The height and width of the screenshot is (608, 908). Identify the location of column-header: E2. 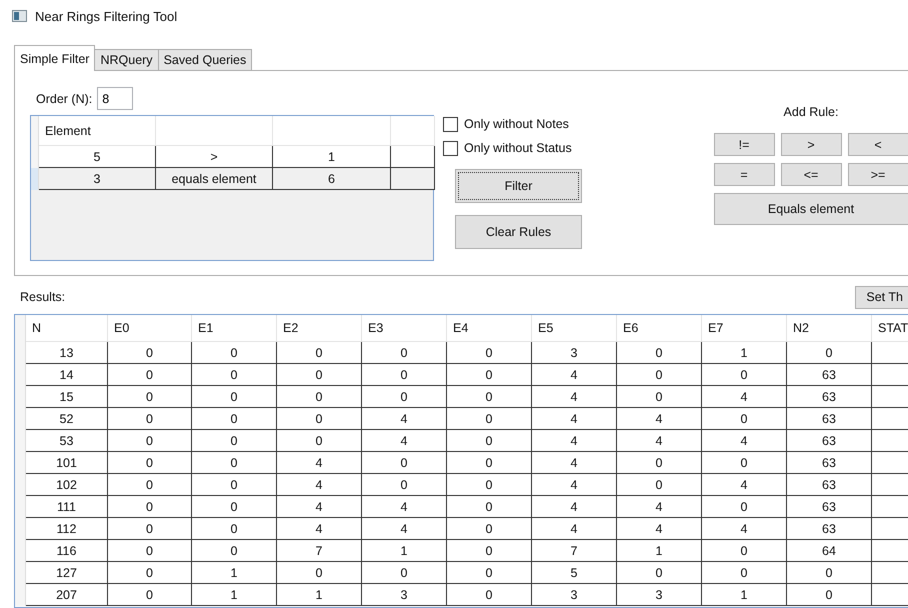
(319, 328).